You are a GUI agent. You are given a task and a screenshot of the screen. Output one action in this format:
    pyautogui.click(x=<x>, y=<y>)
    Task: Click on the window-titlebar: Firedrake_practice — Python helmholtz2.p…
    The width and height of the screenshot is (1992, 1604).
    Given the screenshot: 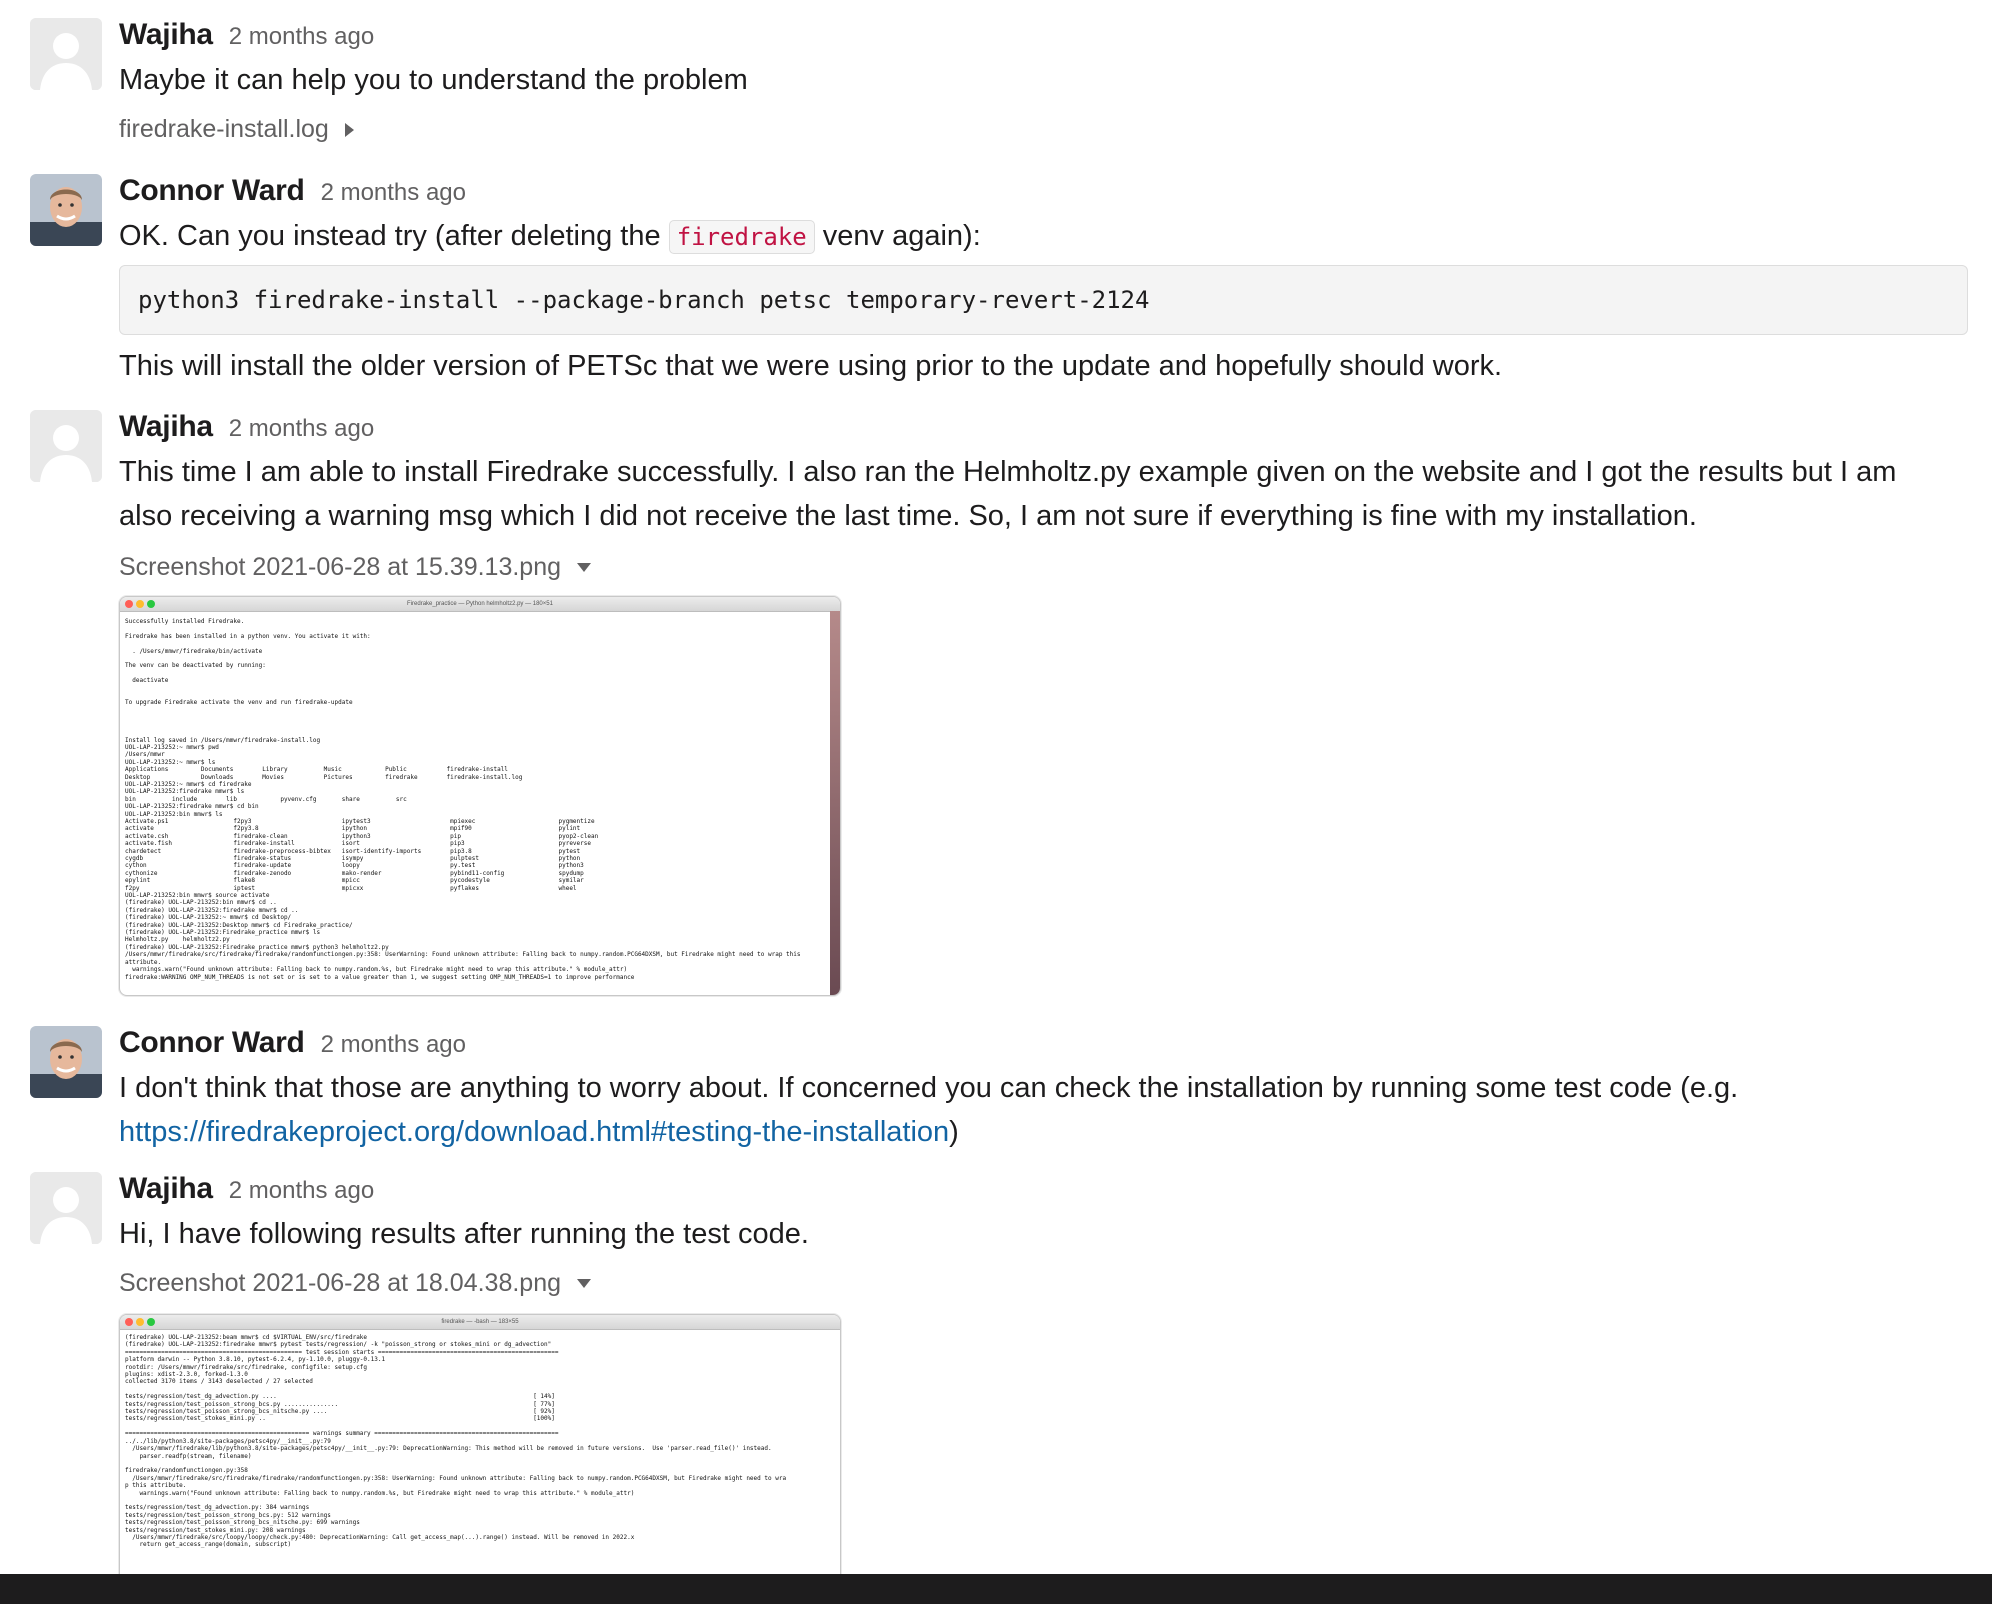 What is the action you would take?
    pyautogui.click(x=480, y=604)
    